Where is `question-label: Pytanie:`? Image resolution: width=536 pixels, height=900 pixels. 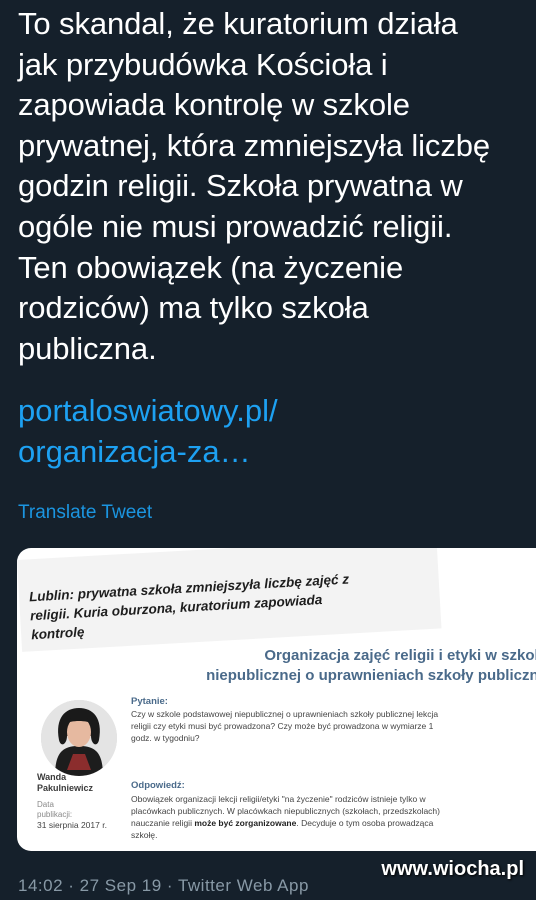 question-label: Pytanie: is located at coordinates (149, 701).